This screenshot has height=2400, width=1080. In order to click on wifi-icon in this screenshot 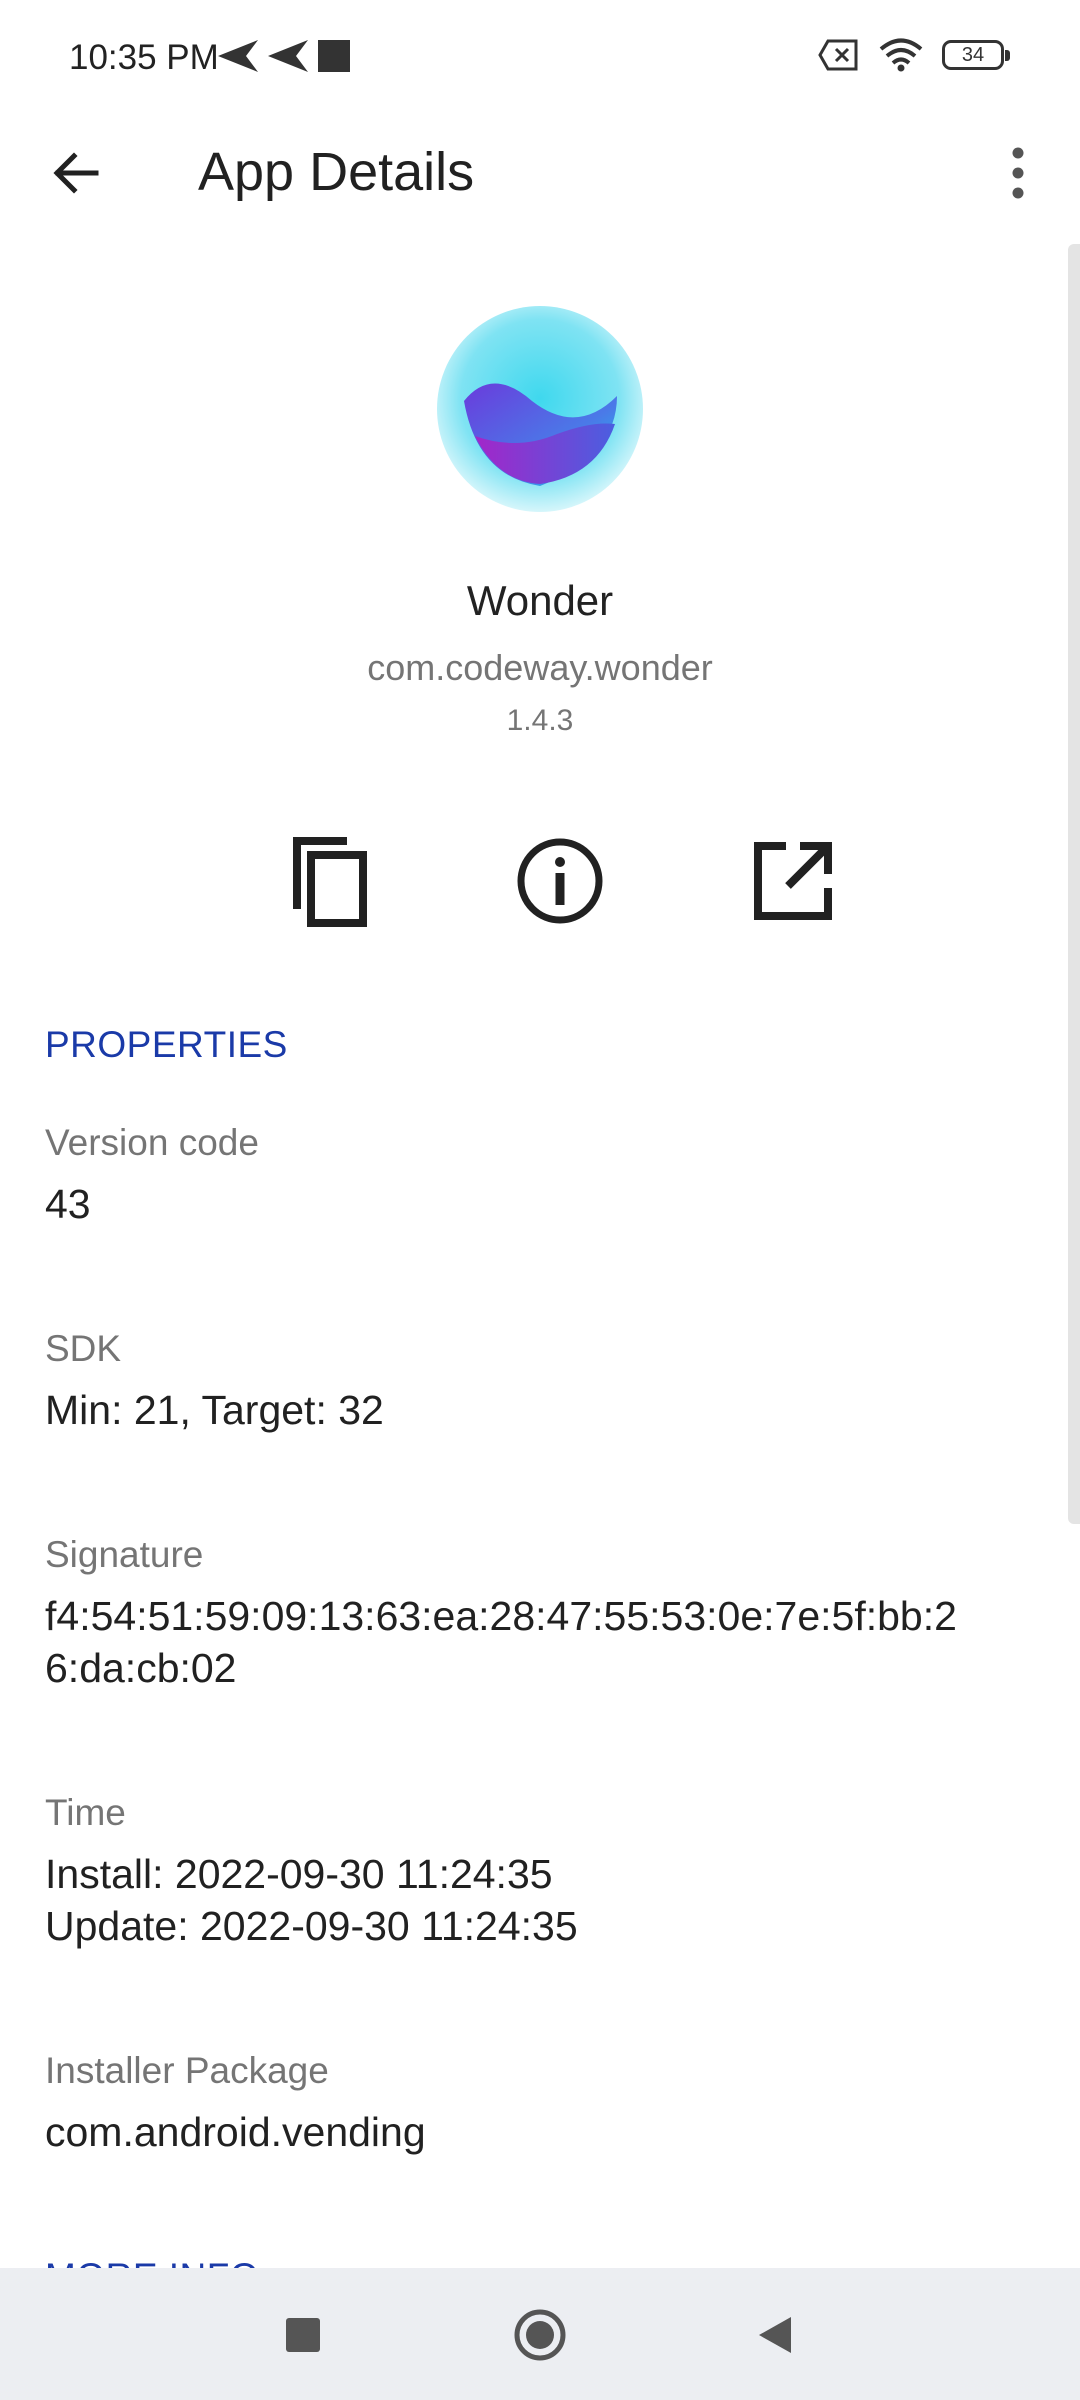, I will do `click(901, 55)`.